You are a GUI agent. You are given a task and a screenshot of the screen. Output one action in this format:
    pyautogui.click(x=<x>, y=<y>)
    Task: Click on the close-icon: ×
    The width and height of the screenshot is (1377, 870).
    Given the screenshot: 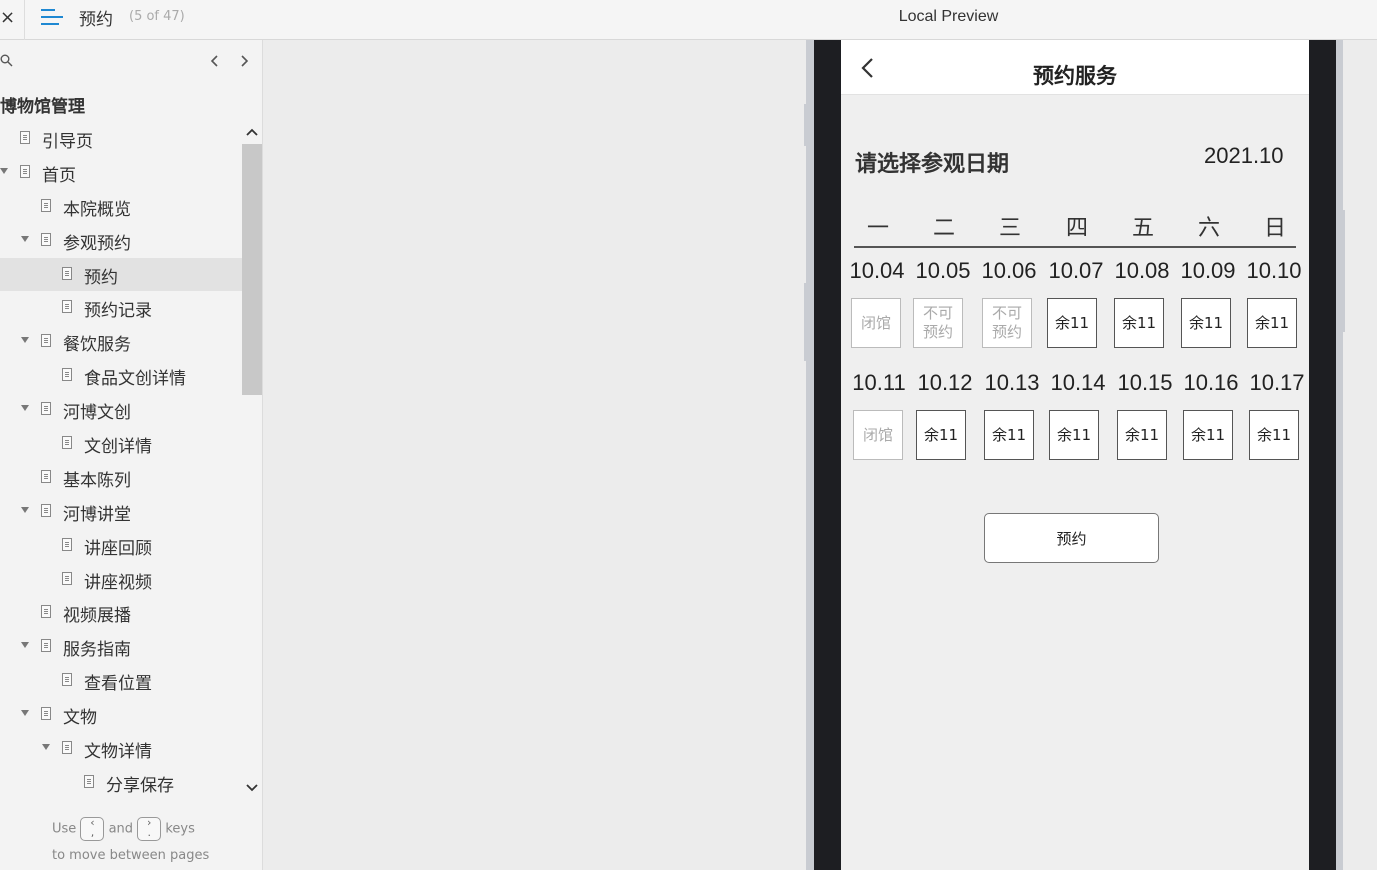 What is the action you would take?
    pyautogui.click(x=7, y=18)
    